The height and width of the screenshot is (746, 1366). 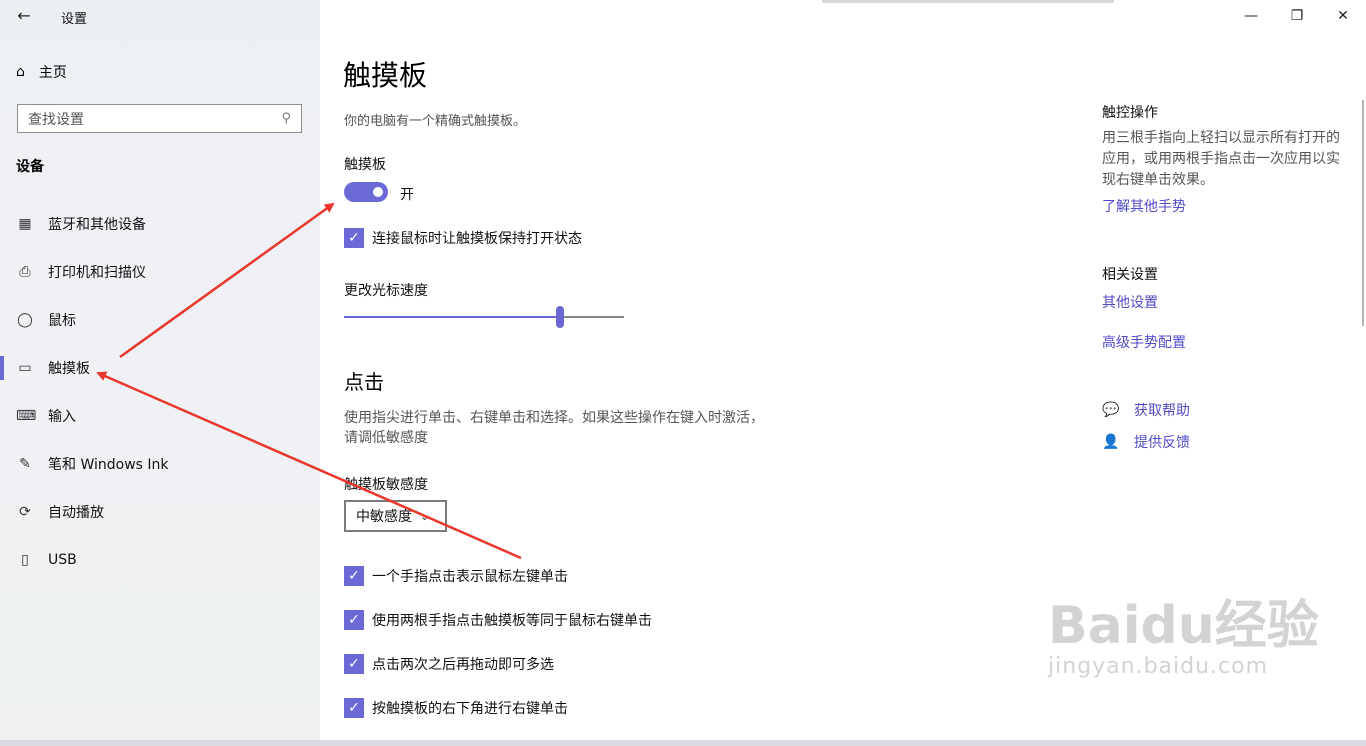 What do you see at coordinates (227, 280) in the screenshot?
I see `arrow-to-toggle` at bounding box center [227, 280].